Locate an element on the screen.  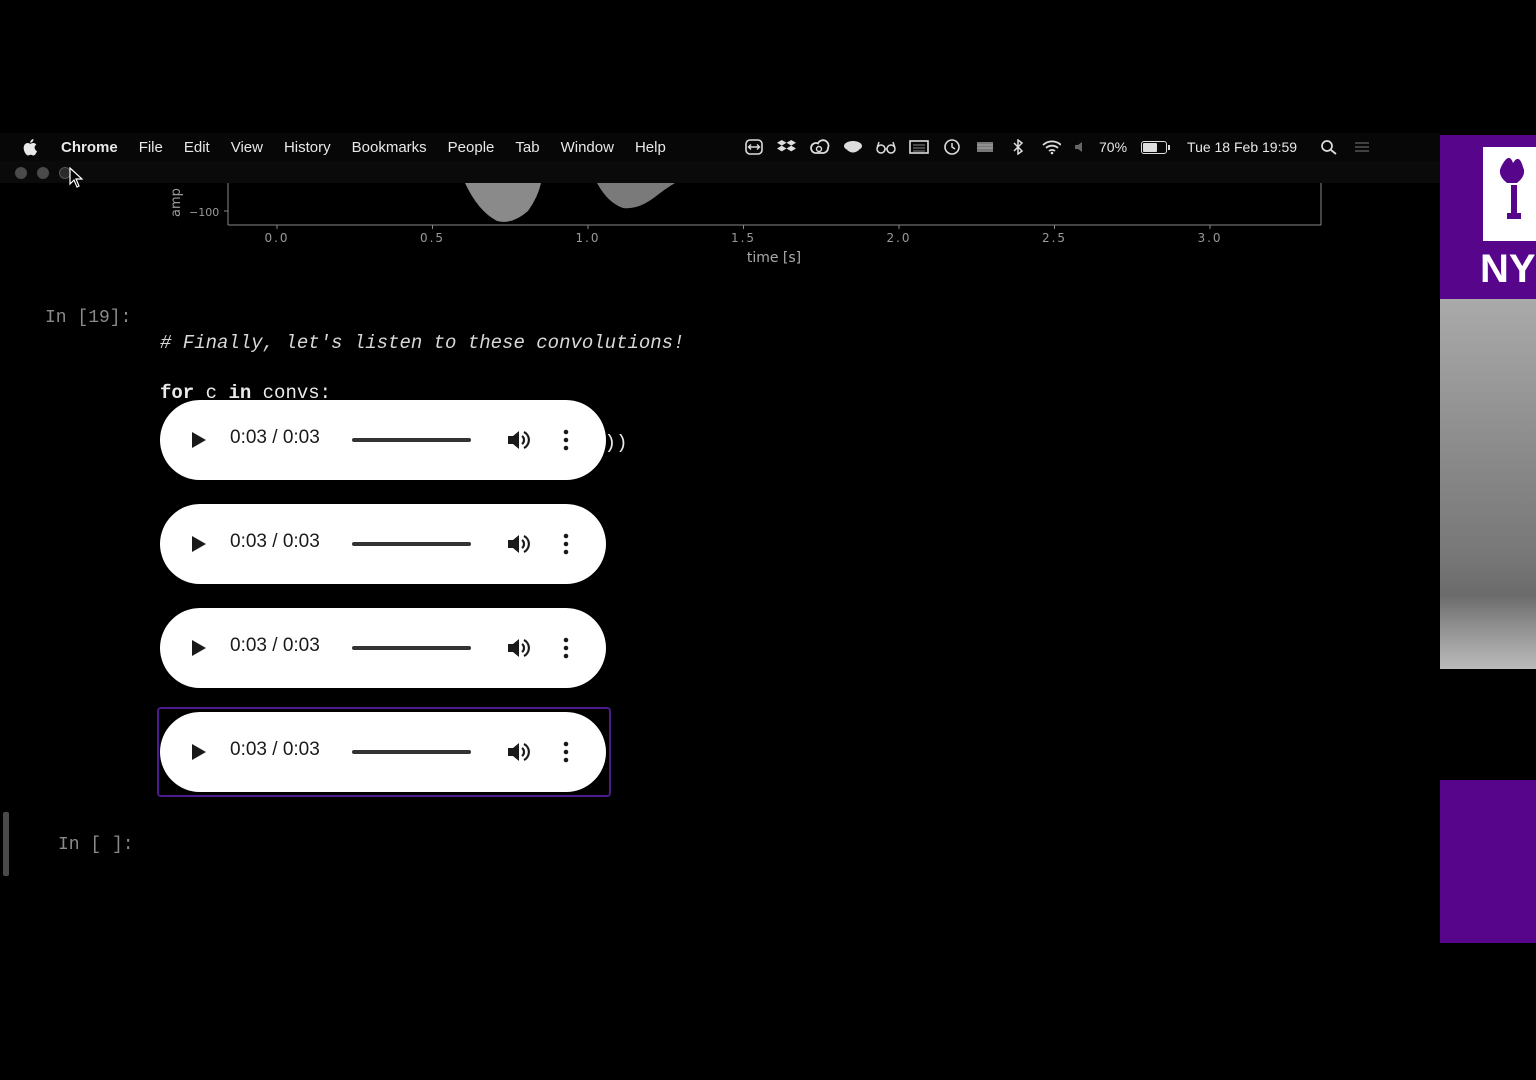
cell-prompt: In [ ]: is located at coordinates (96, 845).